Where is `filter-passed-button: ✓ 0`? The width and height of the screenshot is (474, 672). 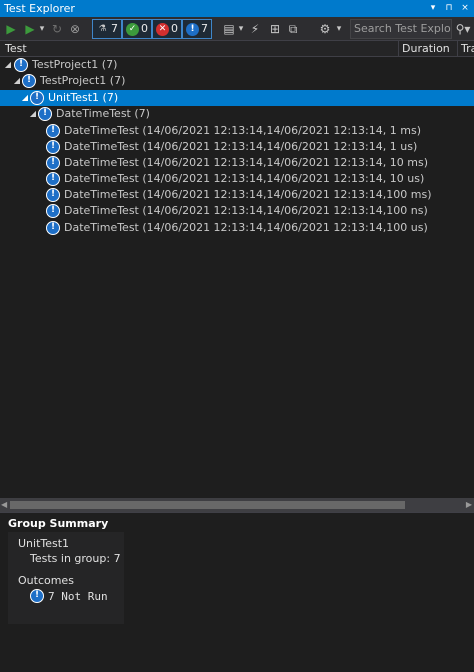 filter-passed-button: ✓ 0 is located at coordinates (137, 29).